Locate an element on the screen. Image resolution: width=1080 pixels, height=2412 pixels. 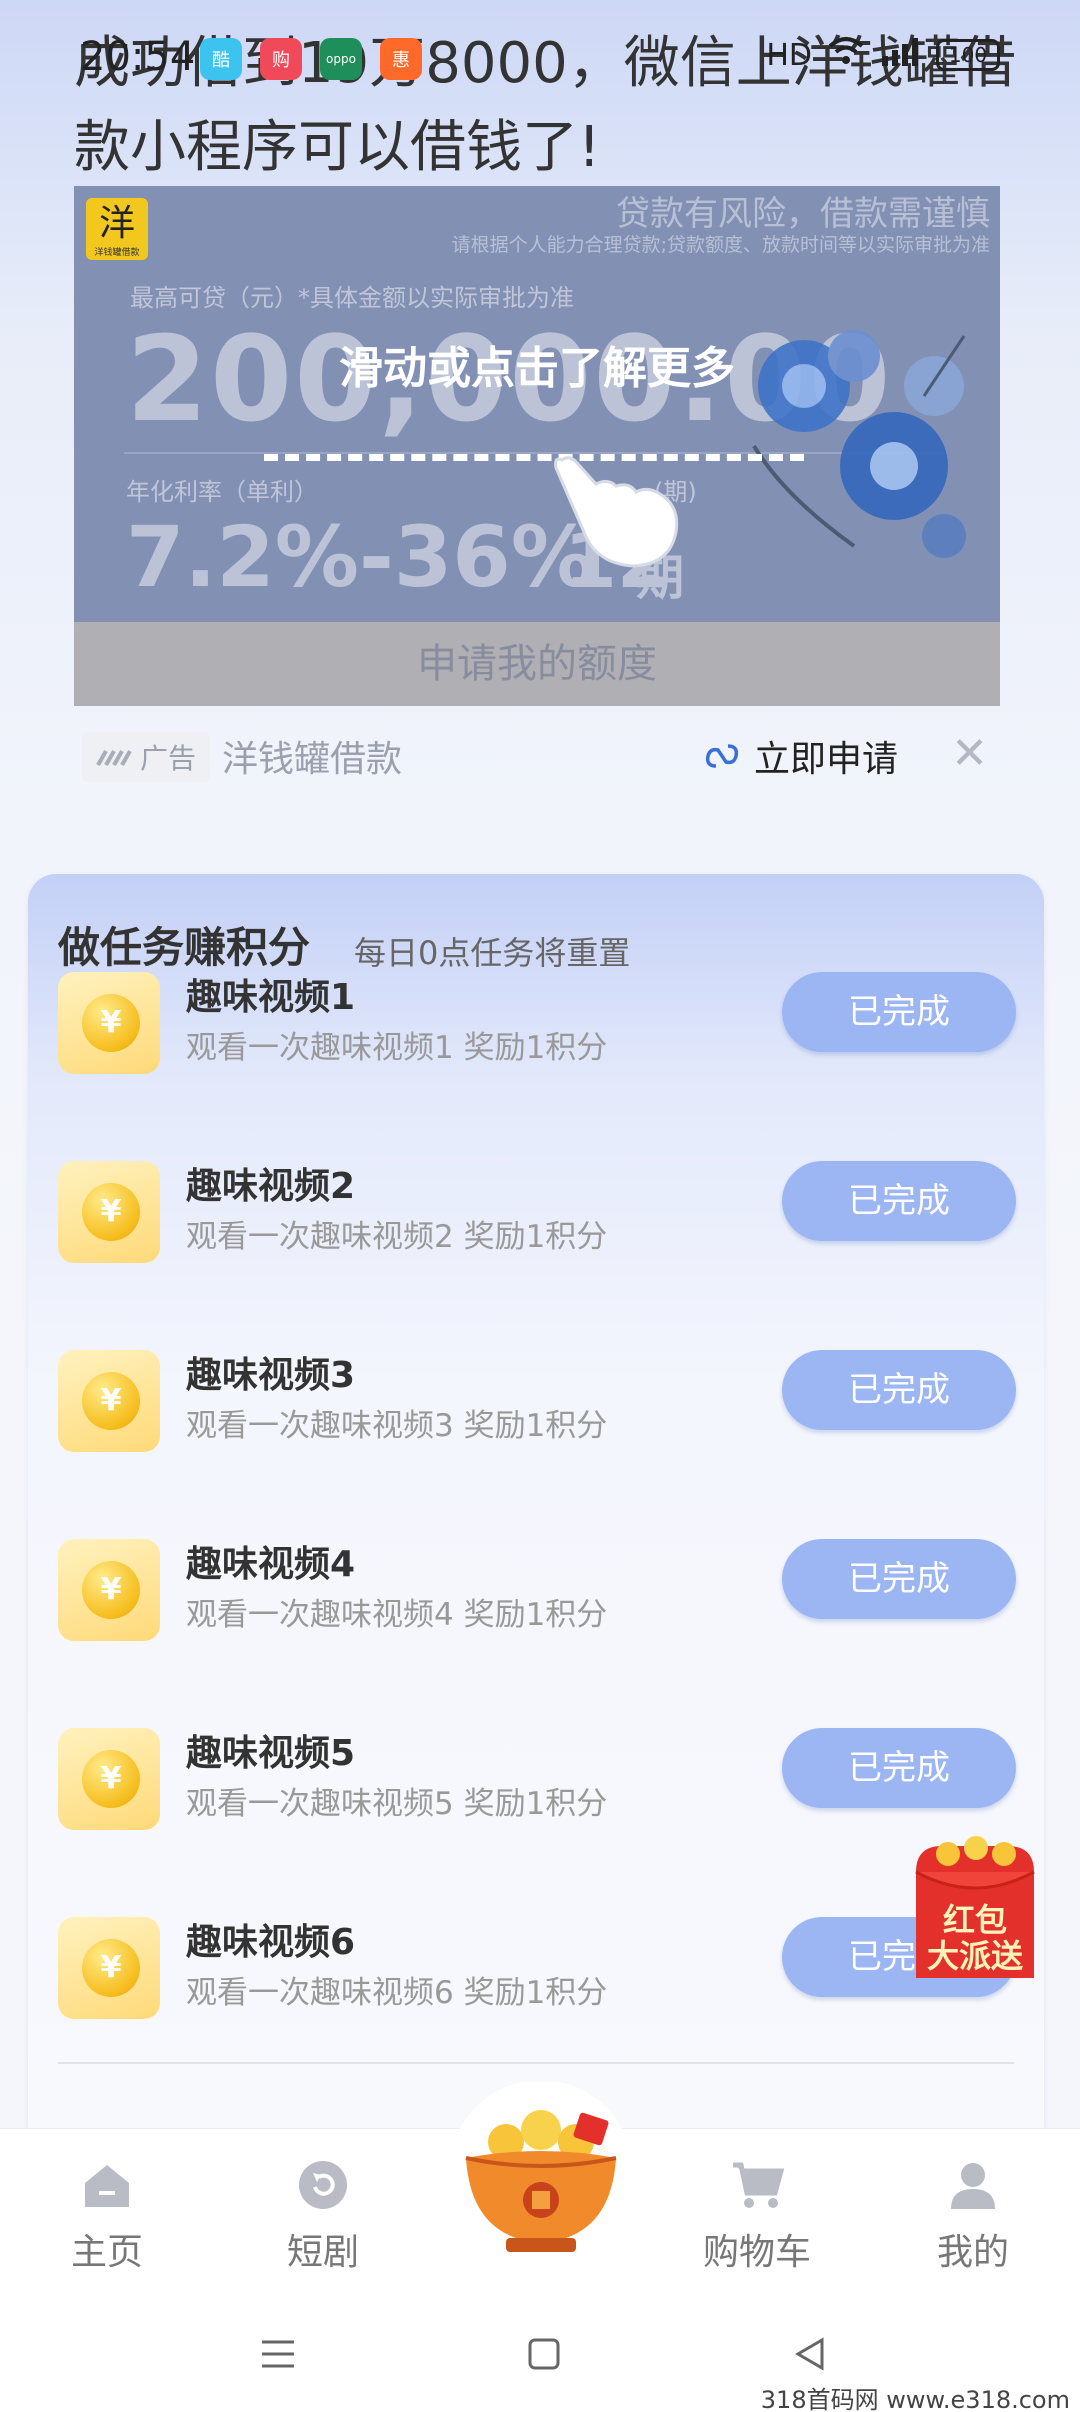
task-description: 观看一次趣味视频3 奖励1积分 is located at coordinates (397, 1426).